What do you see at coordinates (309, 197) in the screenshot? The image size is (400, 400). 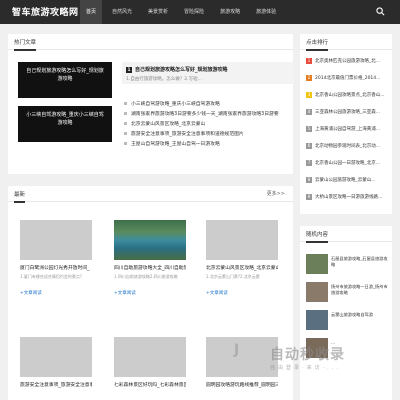 I see `rank-number-badge: 9` at bounding box center [309, 197].